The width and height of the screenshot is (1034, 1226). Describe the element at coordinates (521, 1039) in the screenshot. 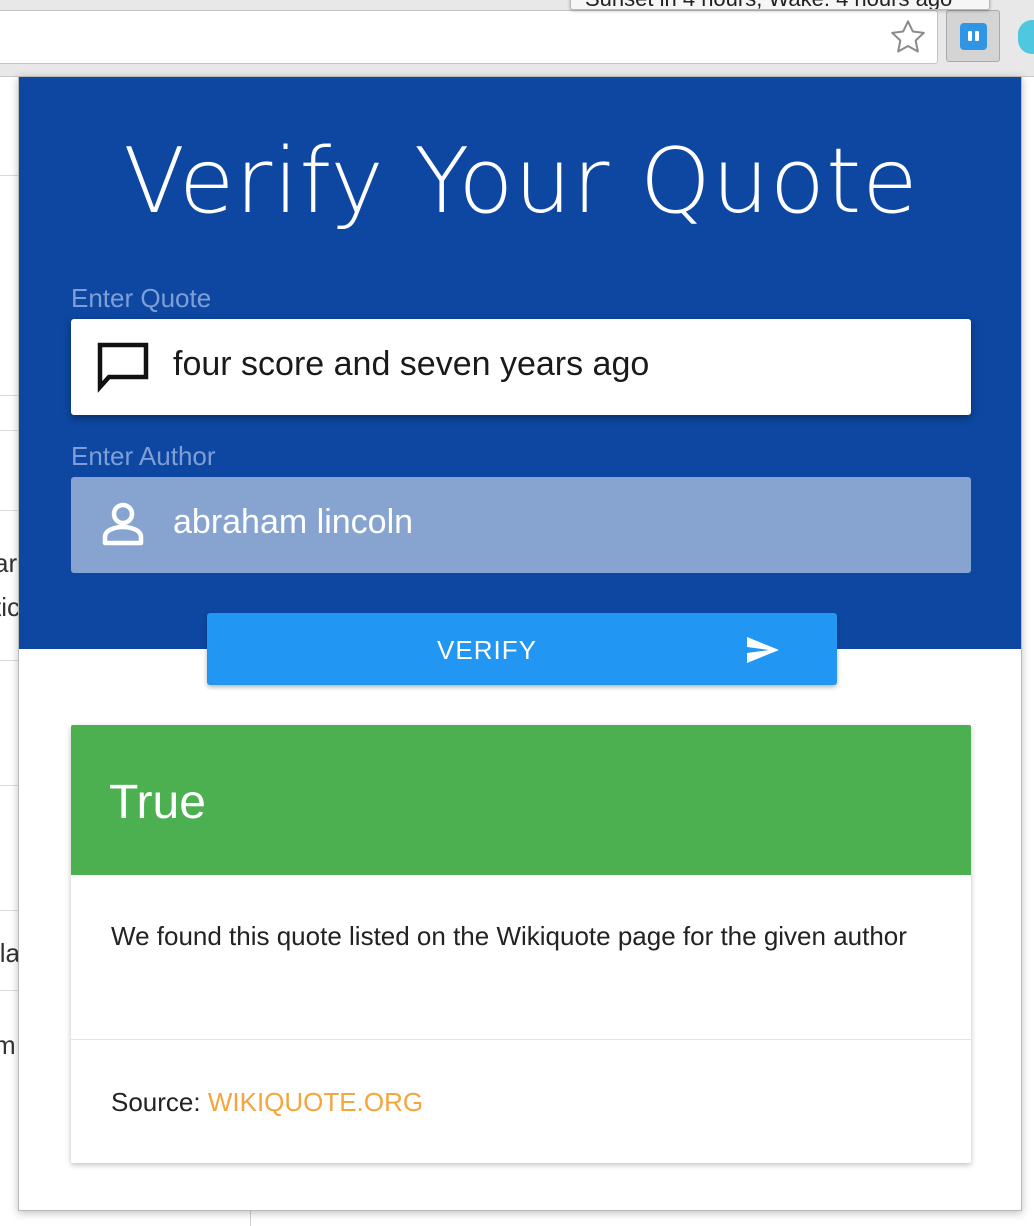

I see `card-divider` at that location.